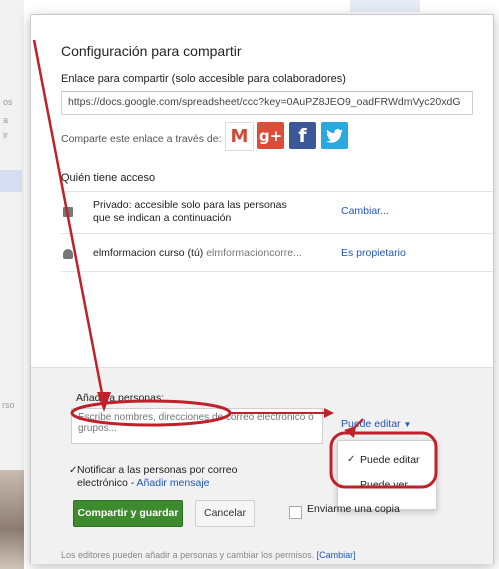  Describe the element at coordinates (120, 398) in the screenshot. I see `add-people-label: Añadir a personas:` at that location.